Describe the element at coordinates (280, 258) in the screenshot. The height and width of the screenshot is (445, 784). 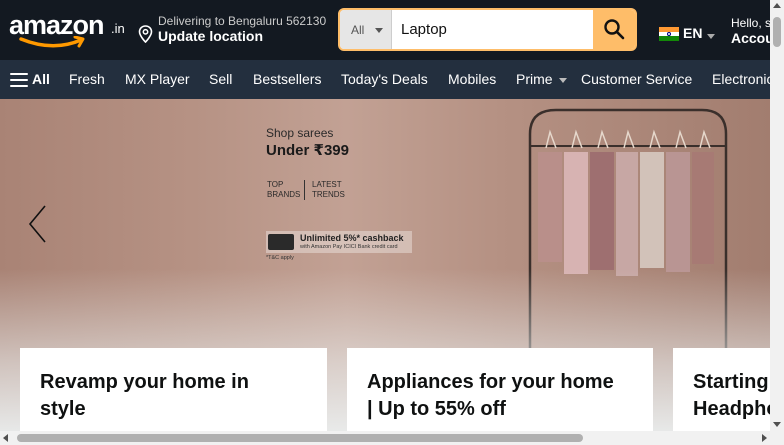
I see `terms-note: *T&C apply` at that location.